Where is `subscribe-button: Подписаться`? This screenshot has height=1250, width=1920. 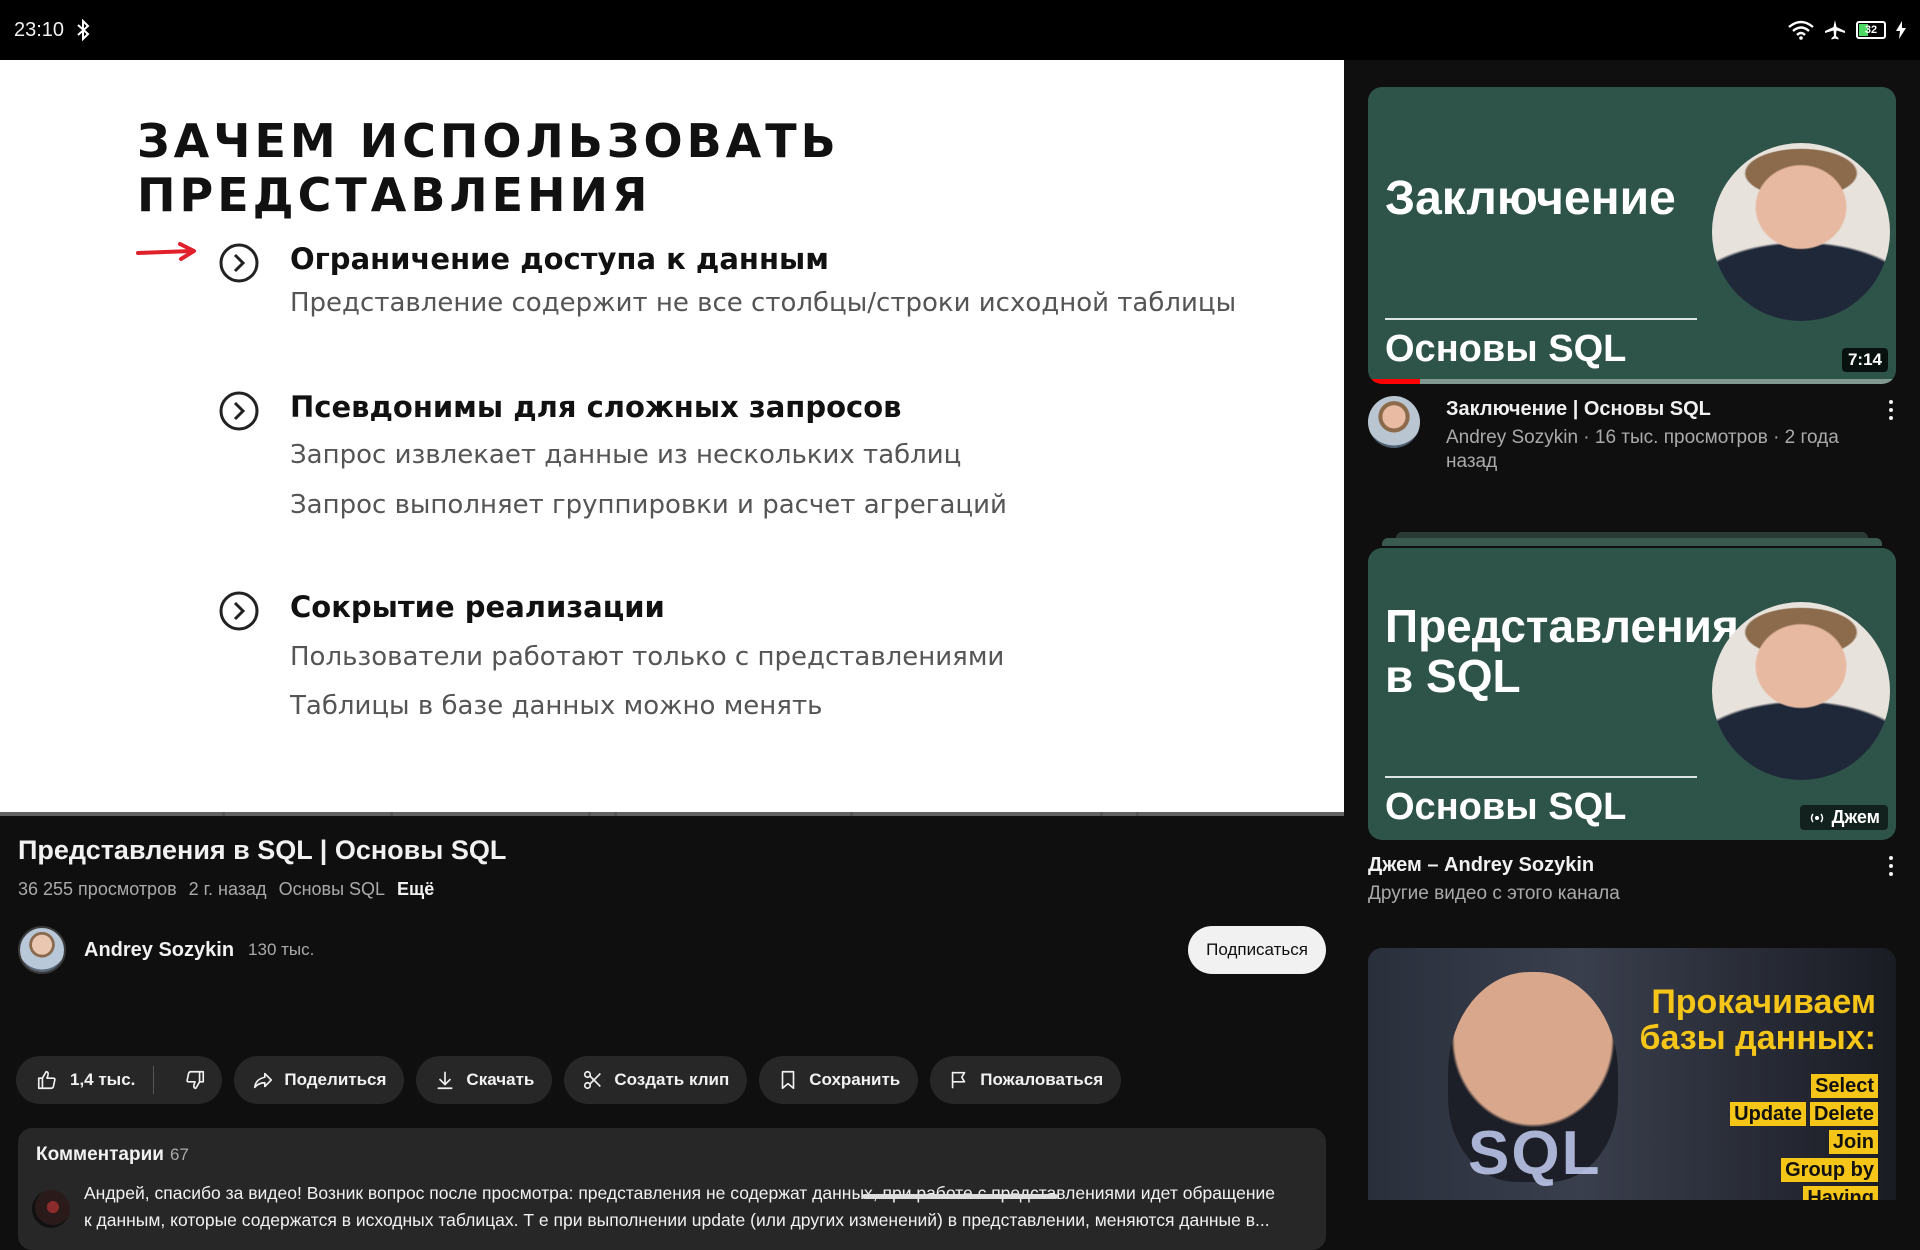 subscribe-button: Подписаться is located at coordinates (1257, 950).